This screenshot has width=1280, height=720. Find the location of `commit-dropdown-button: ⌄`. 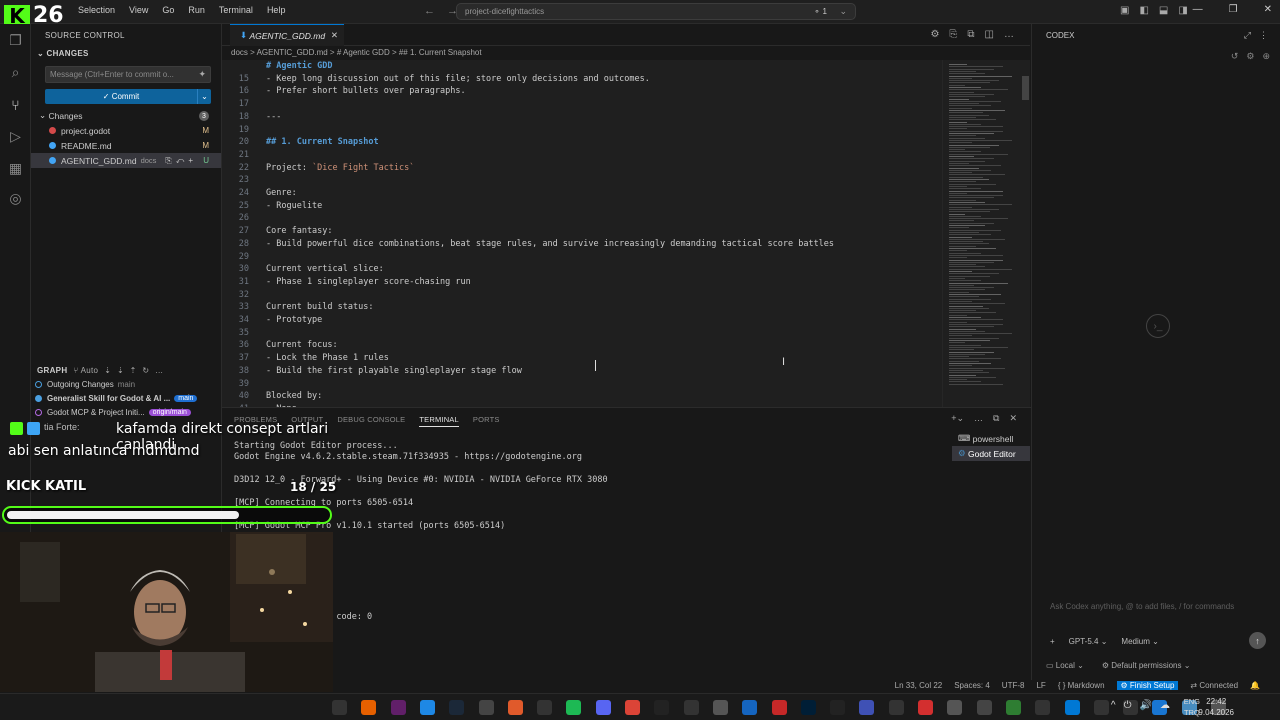

commit-dropdown-button: ⌄ is located at coordinates (204, 96).